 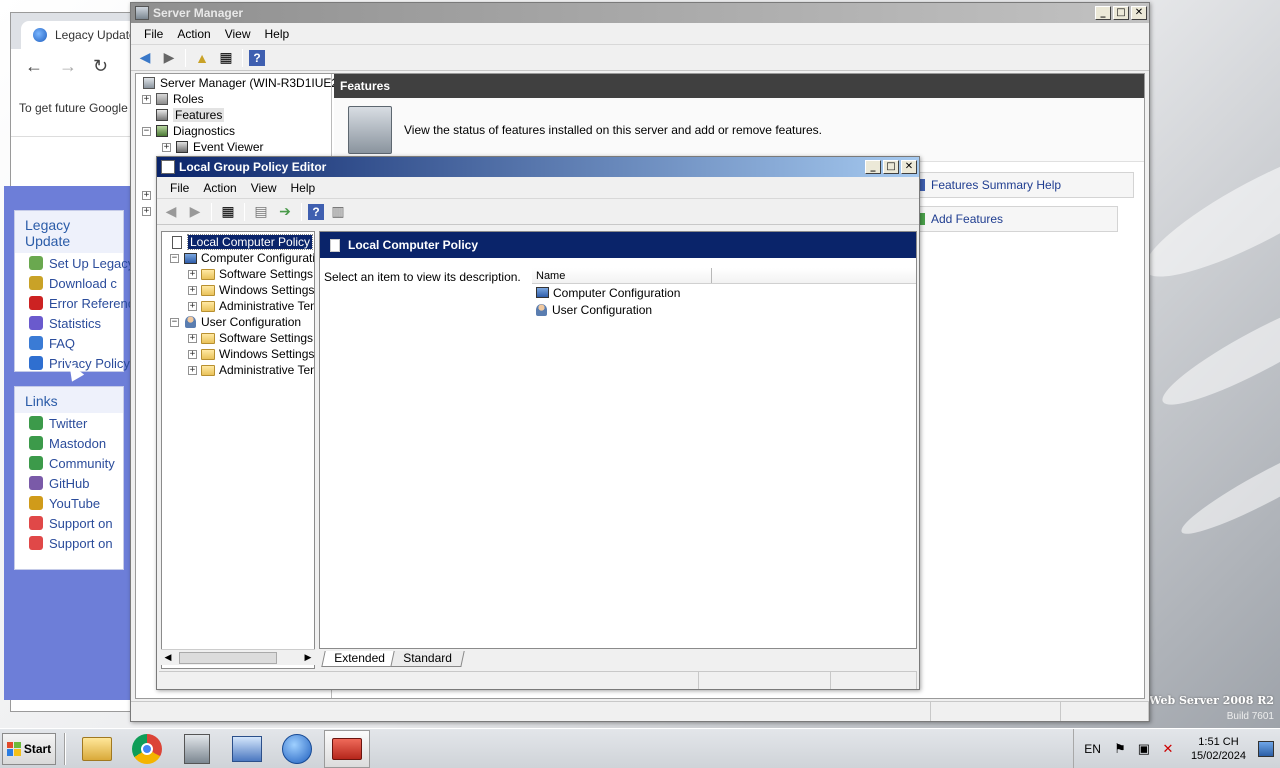 I want to click on show-action-pane-icon: ▥, so click(x=338, y=212).